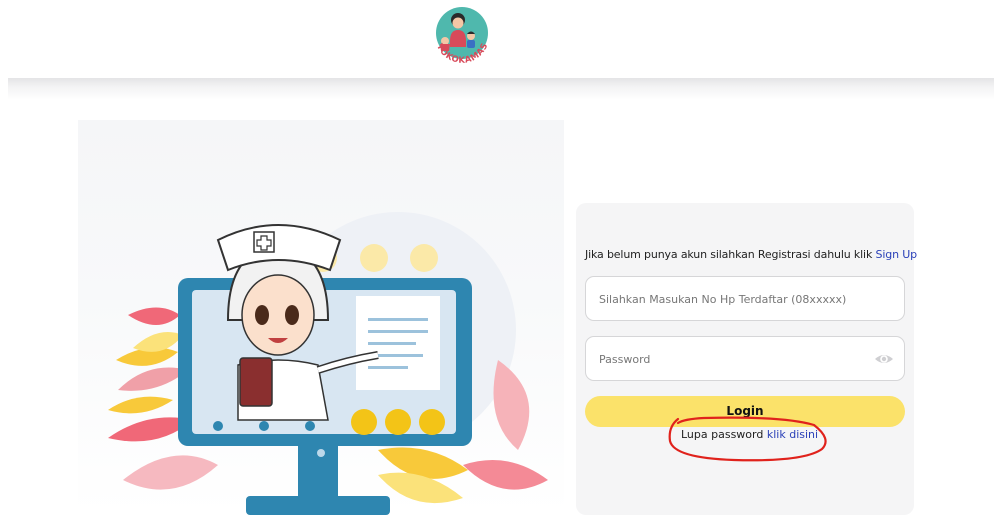 The width and height of the screenshot is (994, 515). I want to click on forgot-password: Lupa password klik disini, so click(749, 434).